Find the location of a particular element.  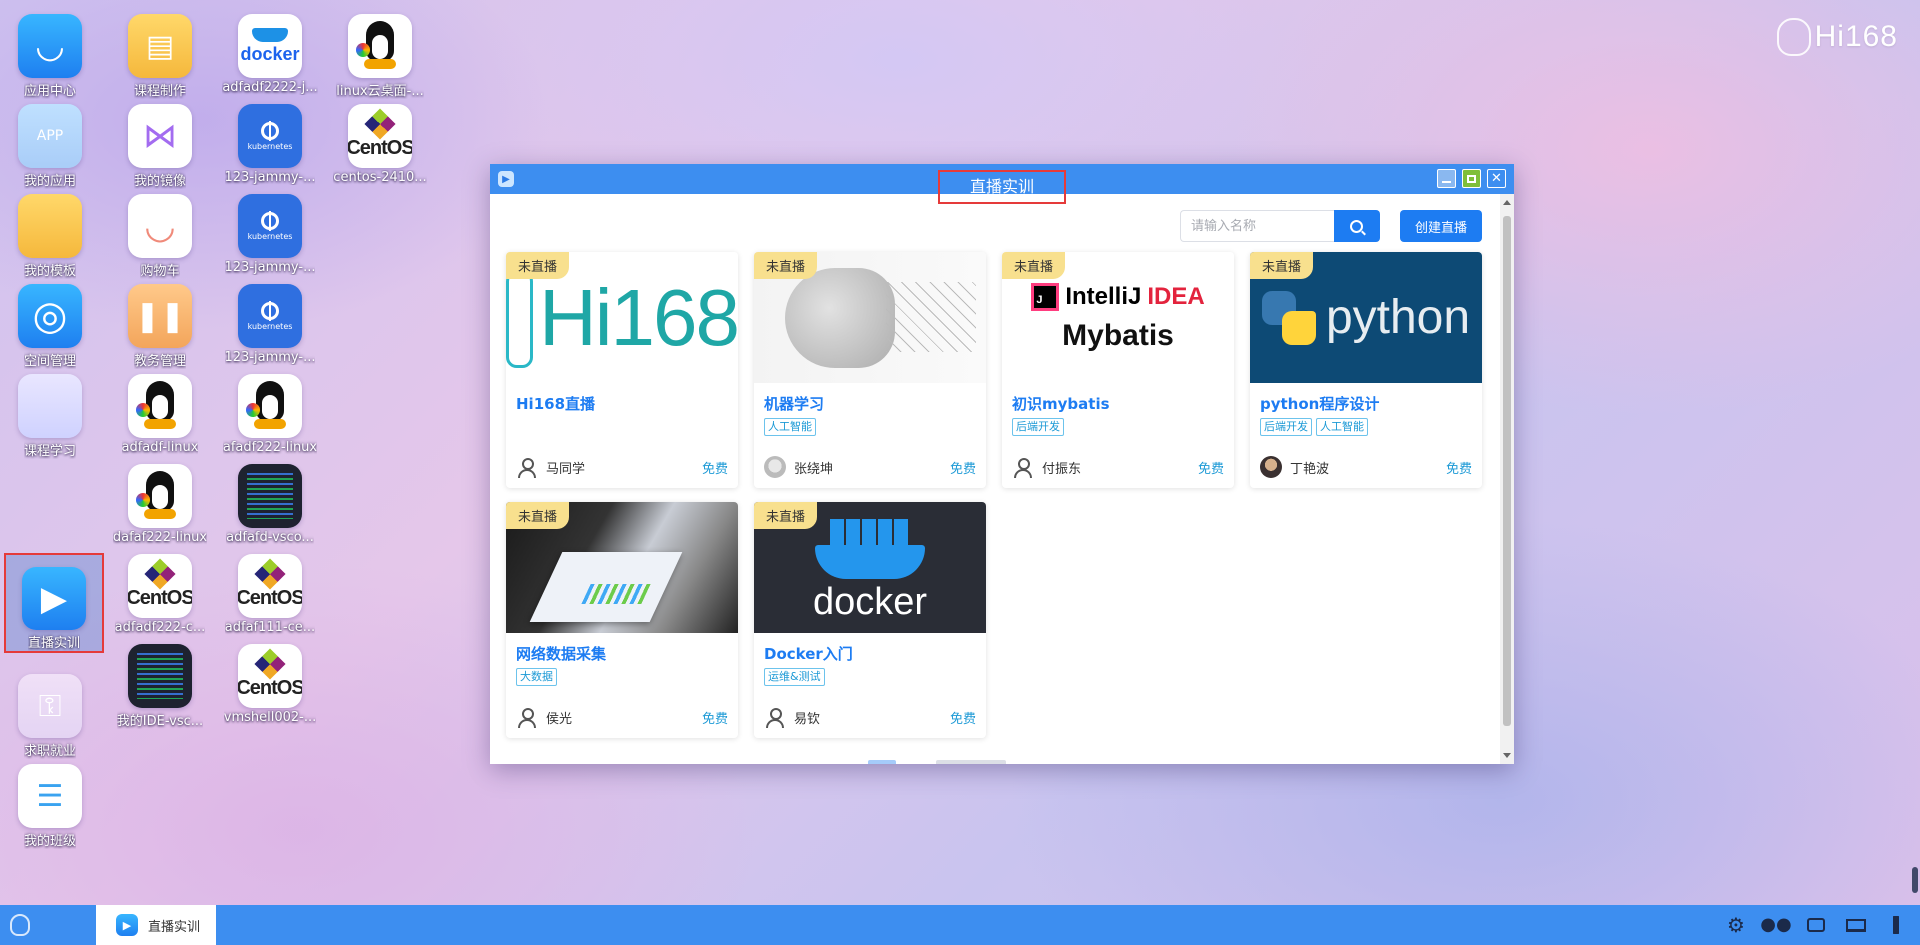

course-card: 未直播 docker Docker入门 运维&测试 易钦 免费 is located at coordinates (870, 620).